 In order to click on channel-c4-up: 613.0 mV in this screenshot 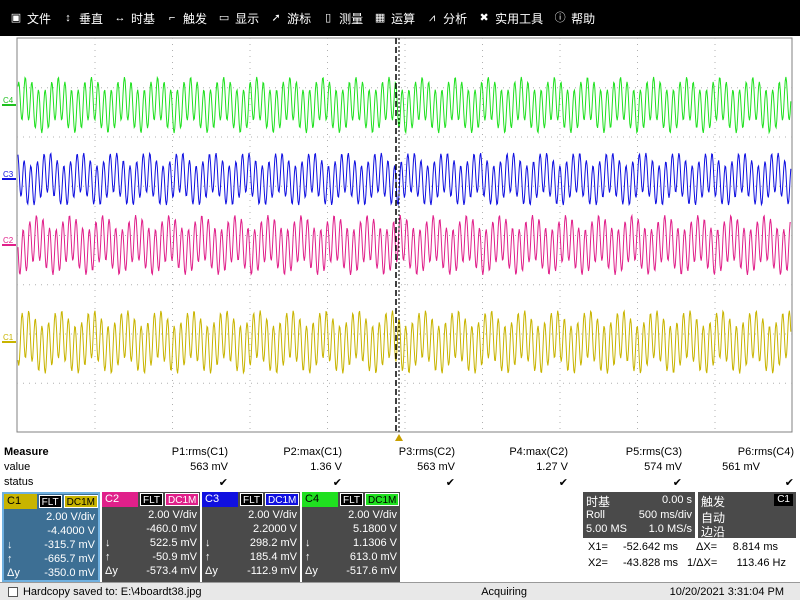, I will do `click(373, 557)`.